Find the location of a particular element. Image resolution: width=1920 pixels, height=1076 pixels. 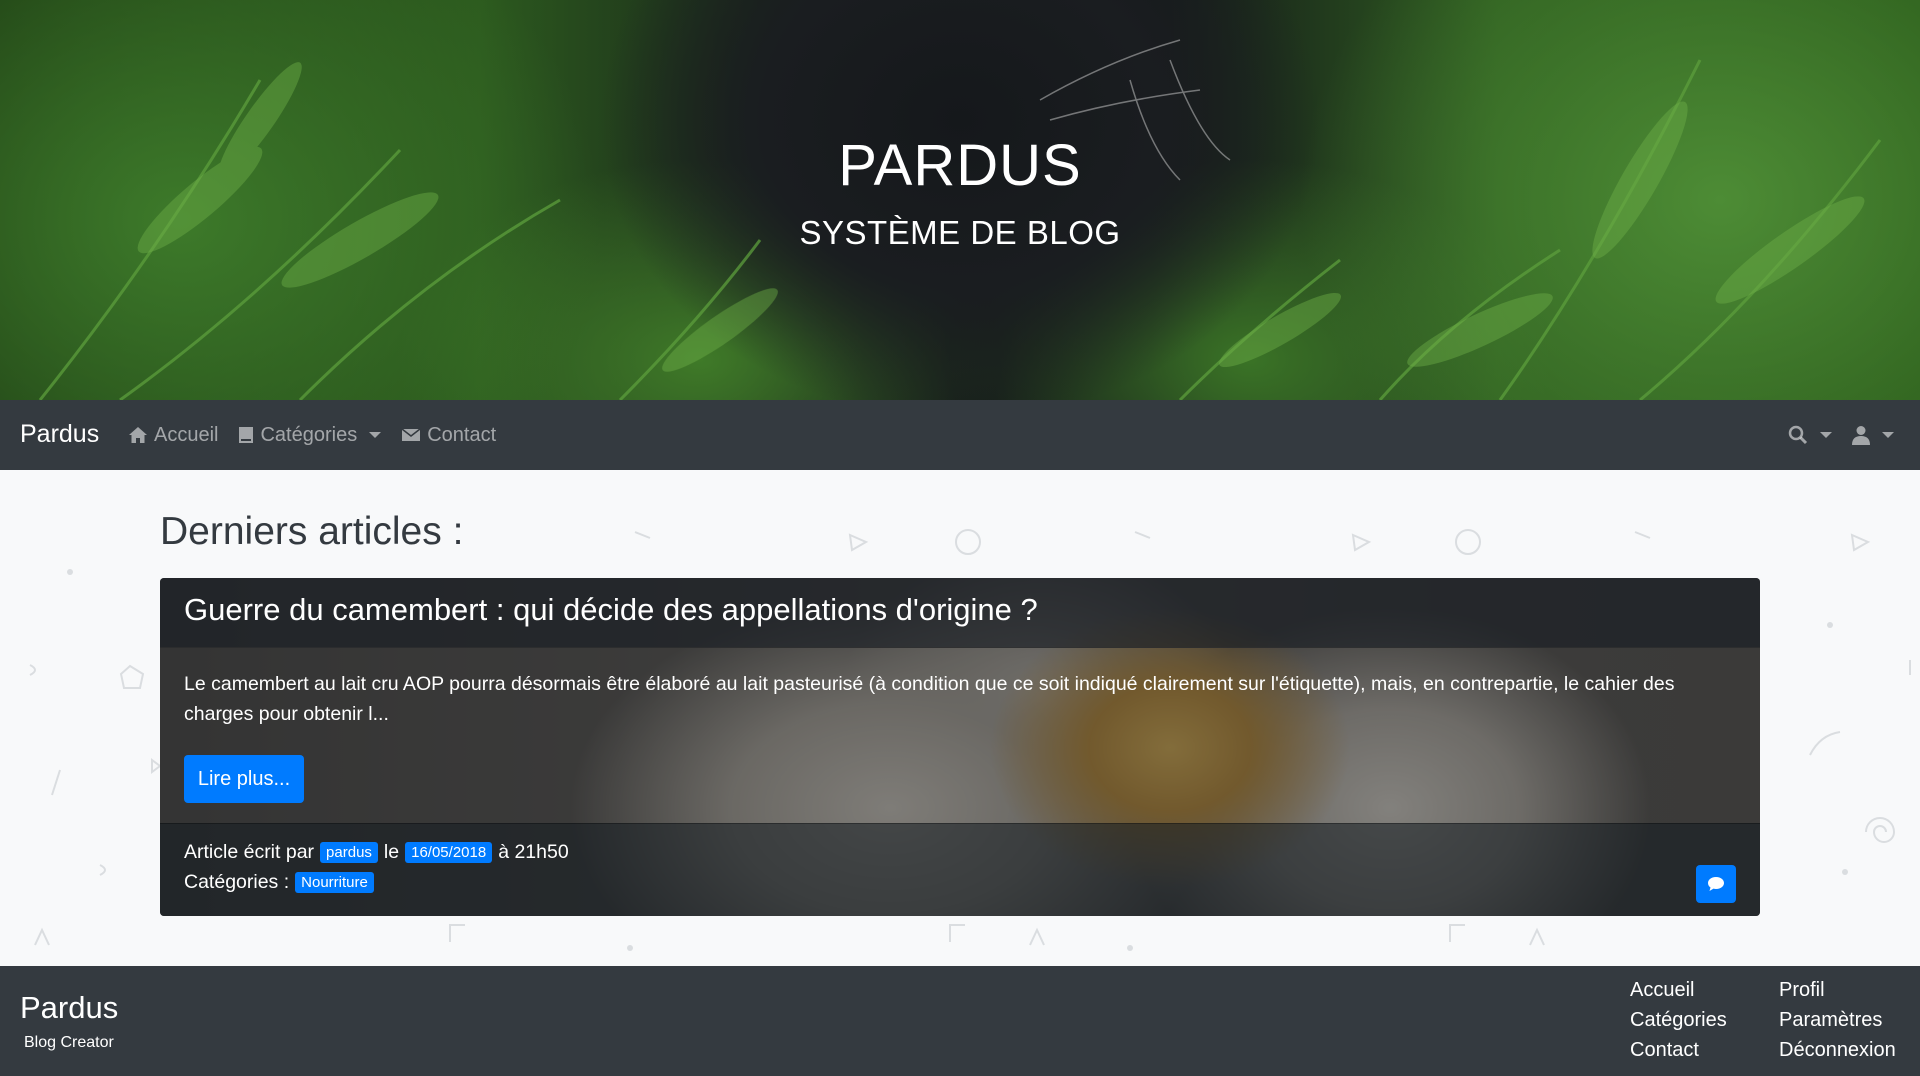

nav-item-label: Catégories is located at coordinates (309, 434).